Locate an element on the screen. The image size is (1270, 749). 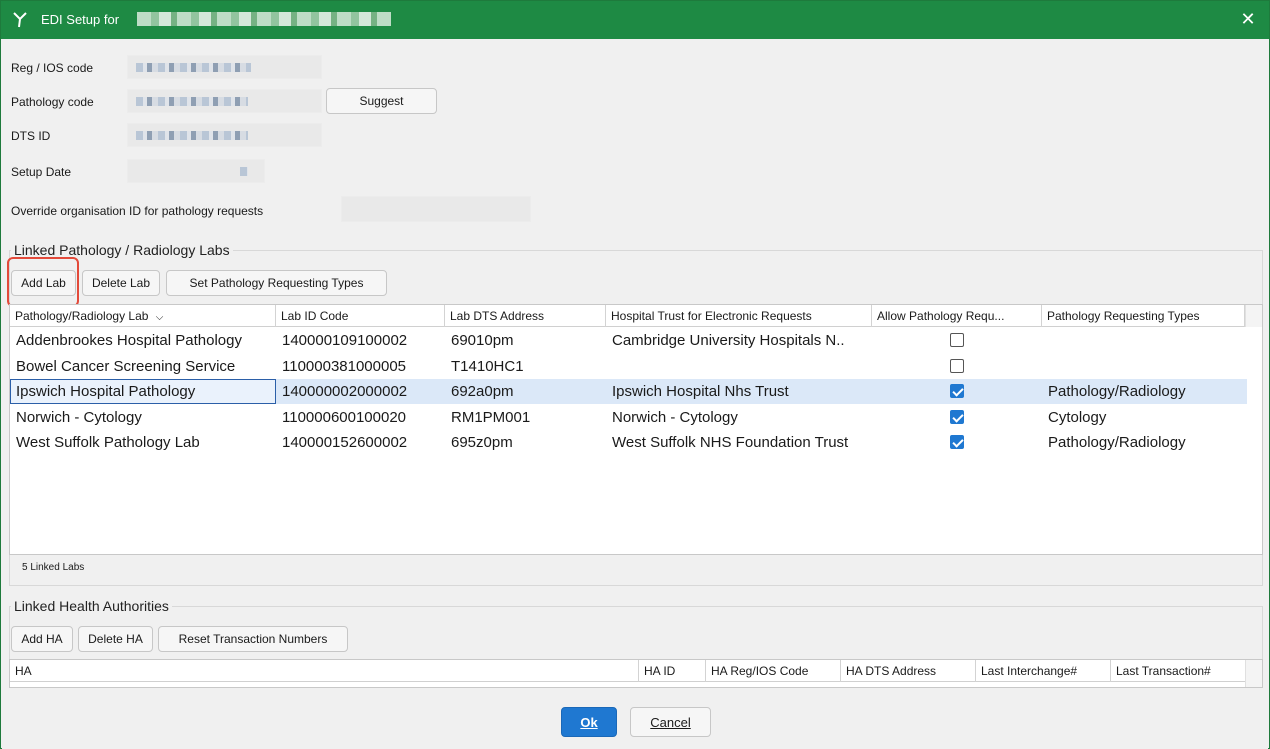
table-cell: West Suffolk Pathology Lab is located at coordinates (143, 442).